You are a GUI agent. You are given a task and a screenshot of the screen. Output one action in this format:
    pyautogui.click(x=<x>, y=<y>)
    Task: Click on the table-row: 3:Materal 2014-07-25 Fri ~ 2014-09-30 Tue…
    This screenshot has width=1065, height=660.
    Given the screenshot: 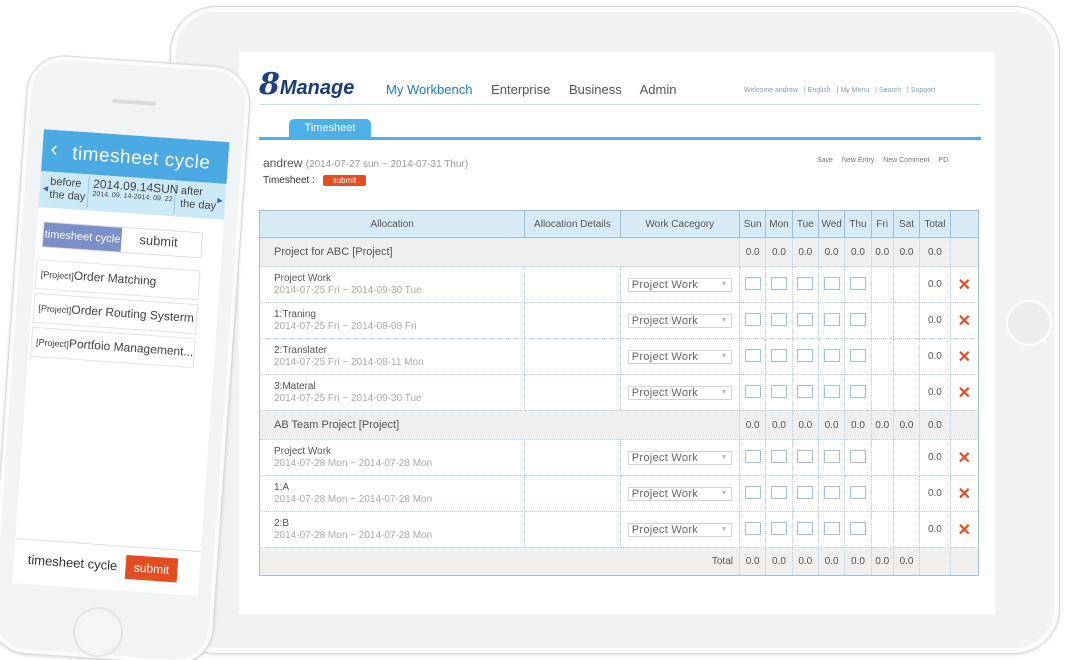 What is the action you would take?
    pyautogui.click(x=619, y=392)
    